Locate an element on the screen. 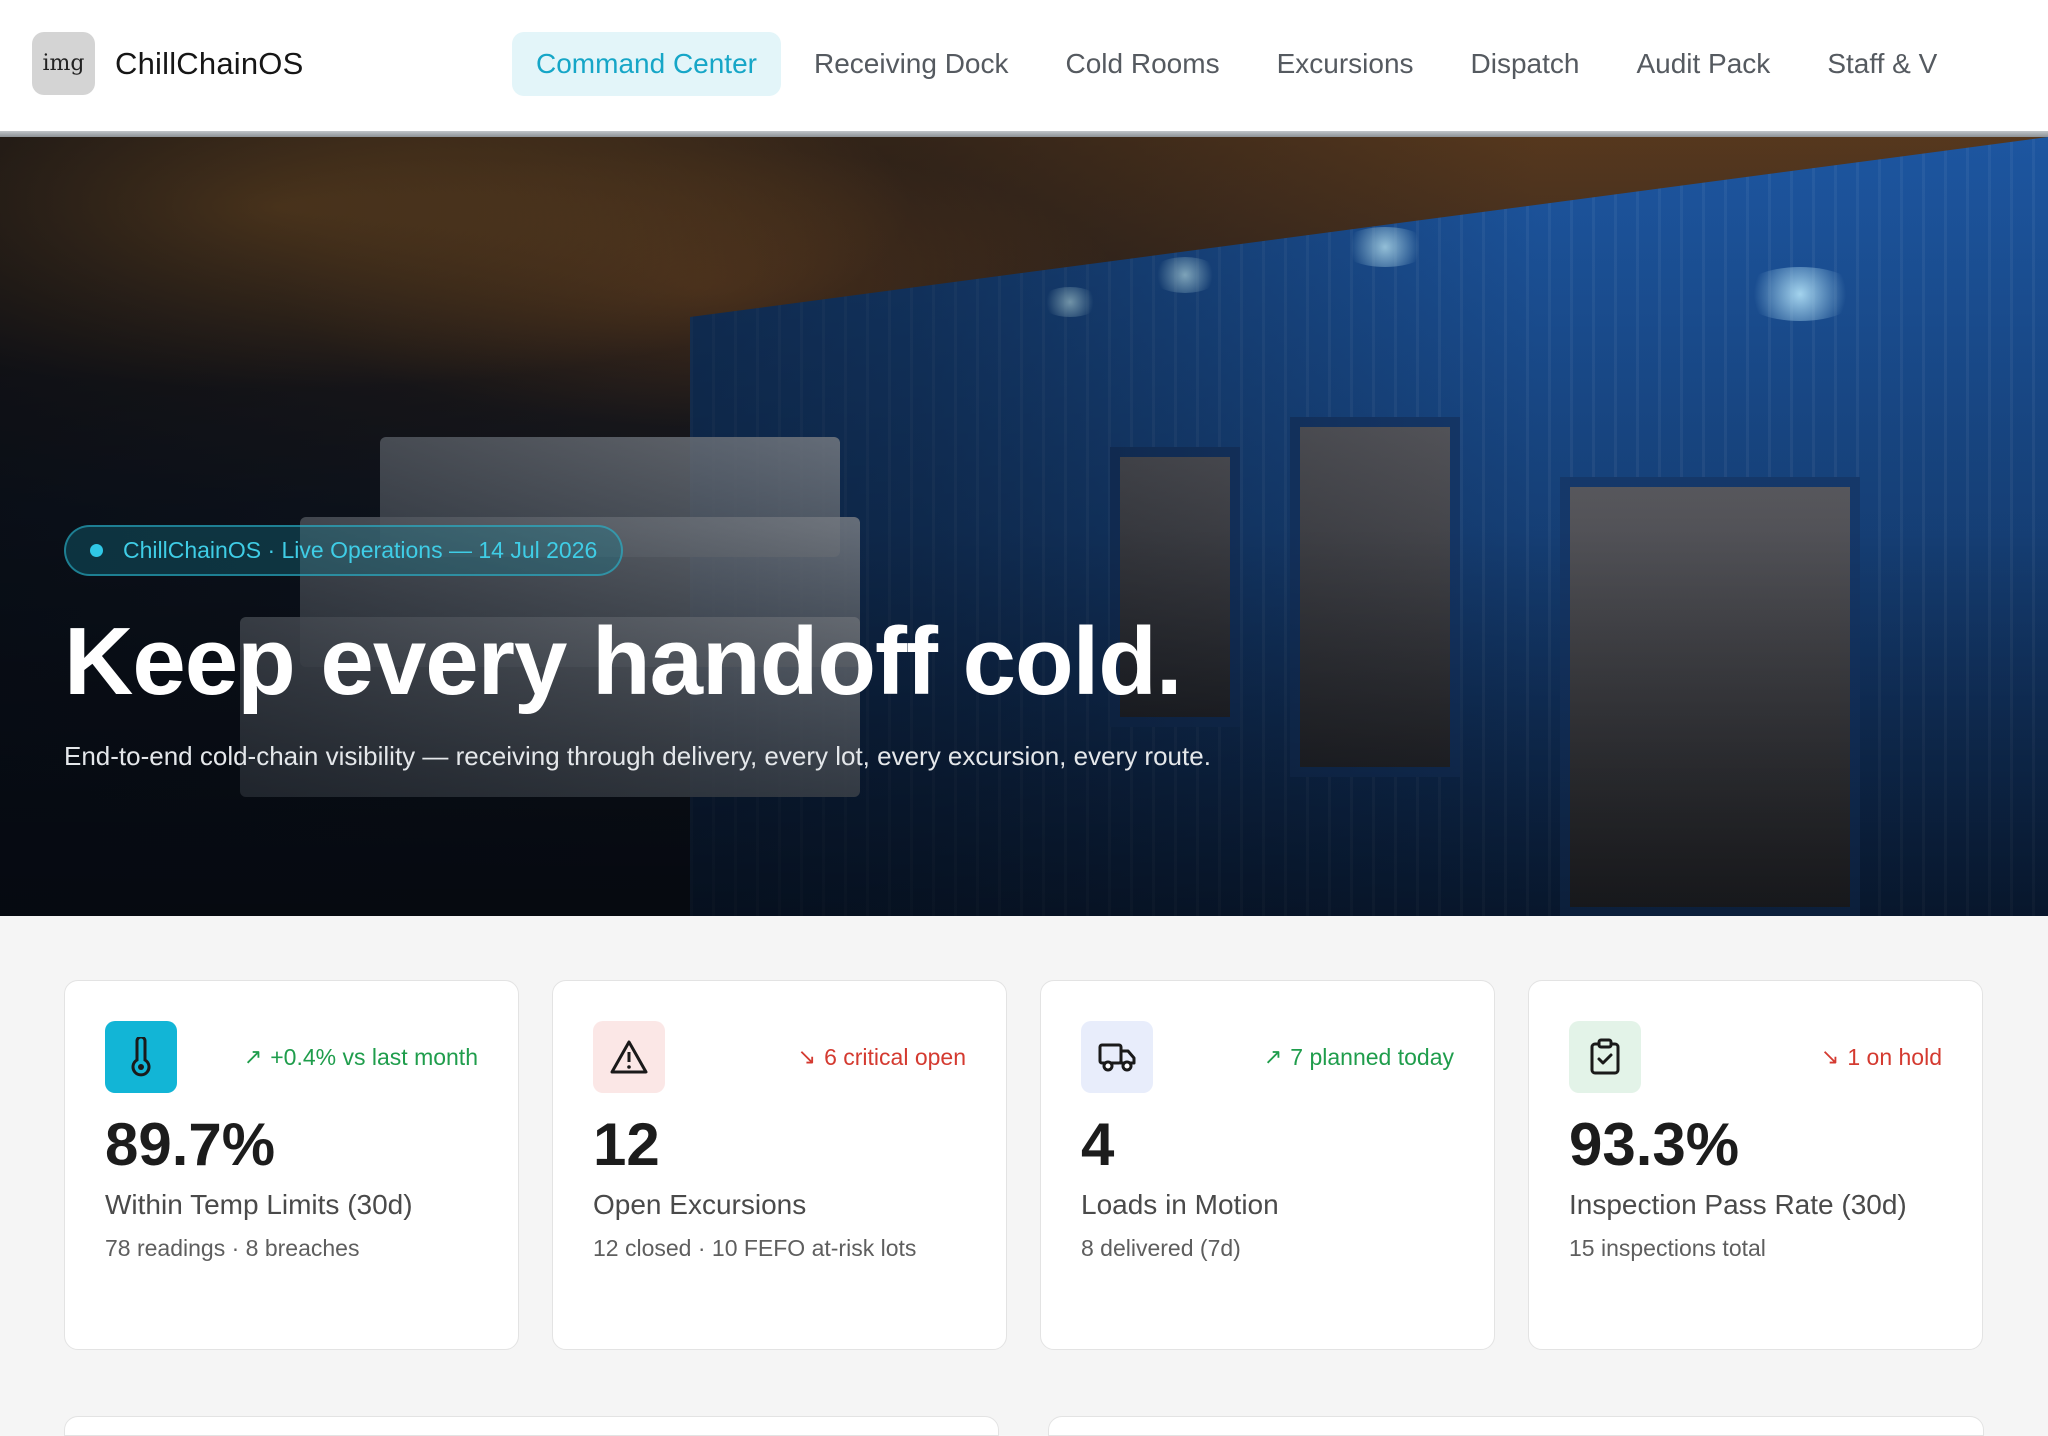  nav-command-center: Command Center is located at coordinates (646, 64).